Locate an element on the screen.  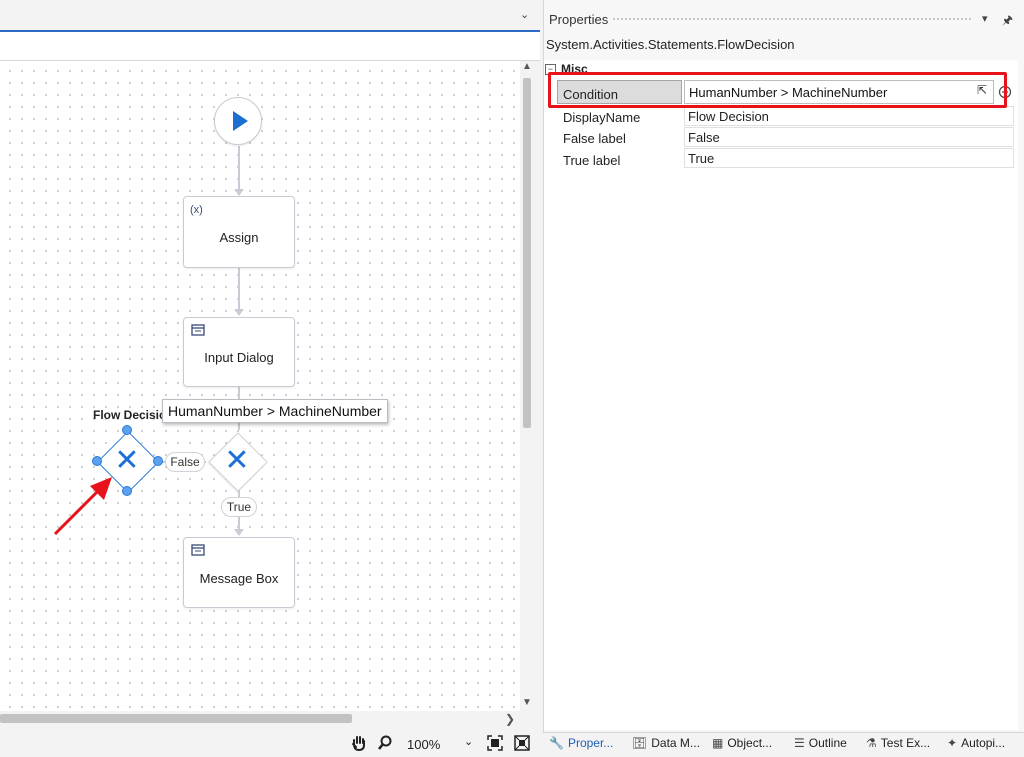
start-node is located at coordinates (238, 121).